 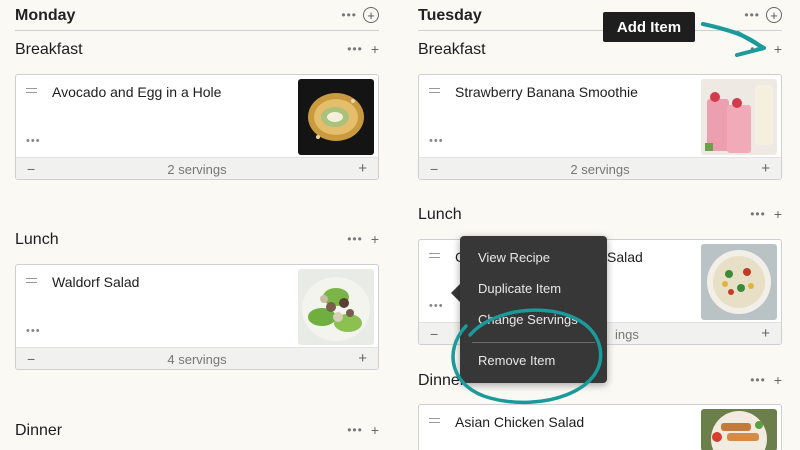 I want to click on add-item-callout: Add Item, so click(x=649, y=27).